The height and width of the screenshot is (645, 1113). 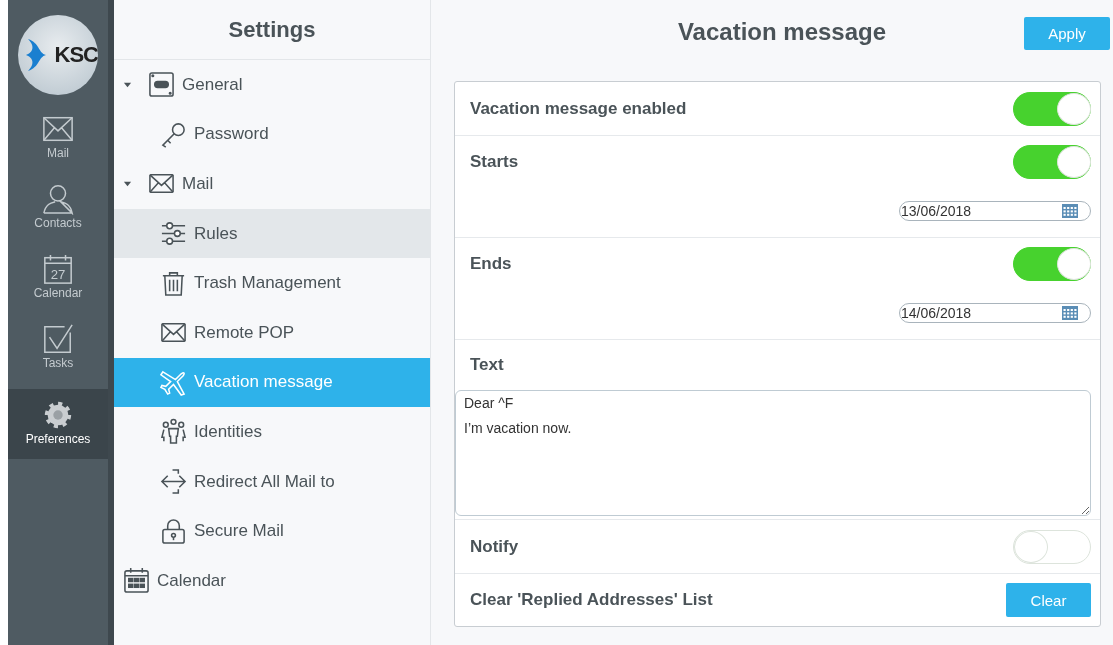 What do you see at coordinates (272, 233) in the screenshot?
I see `tree-item: Rules` at bounding box center [272, 233].